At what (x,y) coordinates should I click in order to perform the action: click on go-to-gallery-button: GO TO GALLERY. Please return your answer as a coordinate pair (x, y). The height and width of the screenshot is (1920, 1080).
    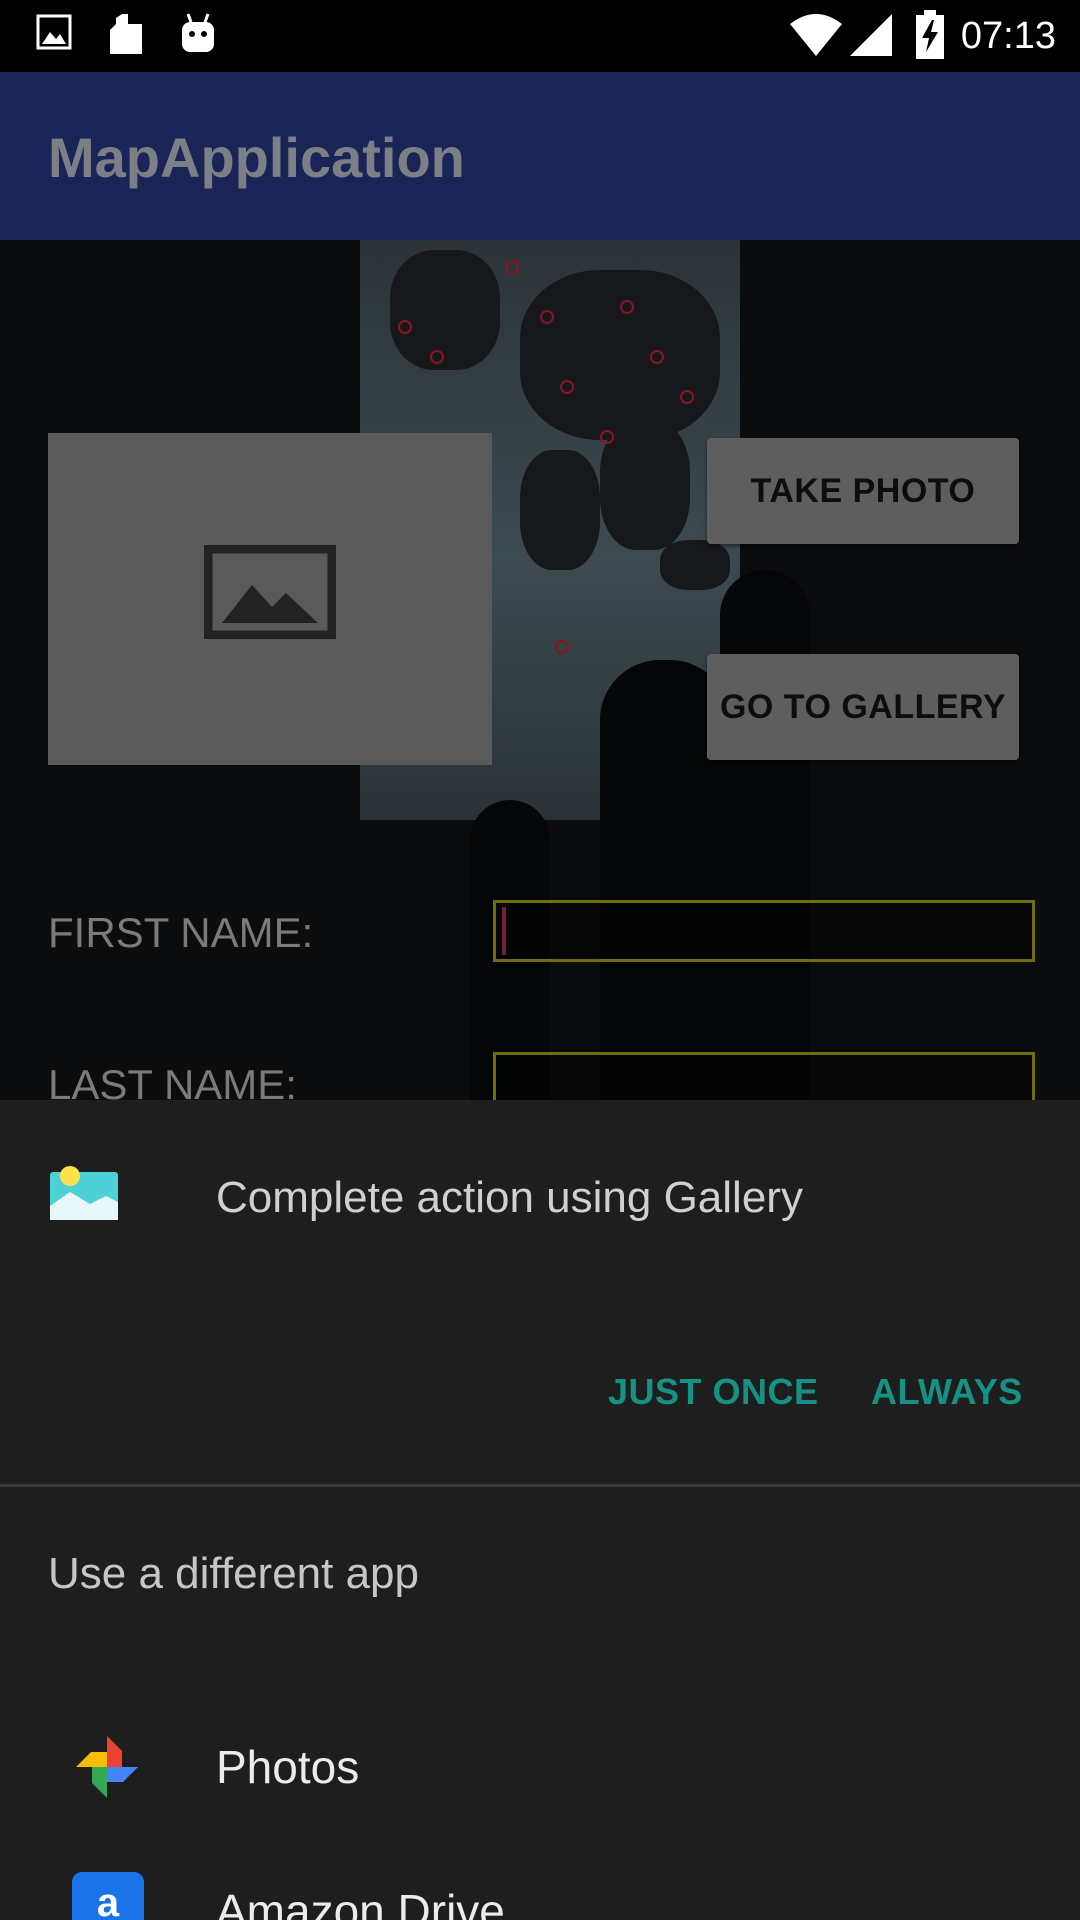
    Looking at the image, I should click on (863, 707).